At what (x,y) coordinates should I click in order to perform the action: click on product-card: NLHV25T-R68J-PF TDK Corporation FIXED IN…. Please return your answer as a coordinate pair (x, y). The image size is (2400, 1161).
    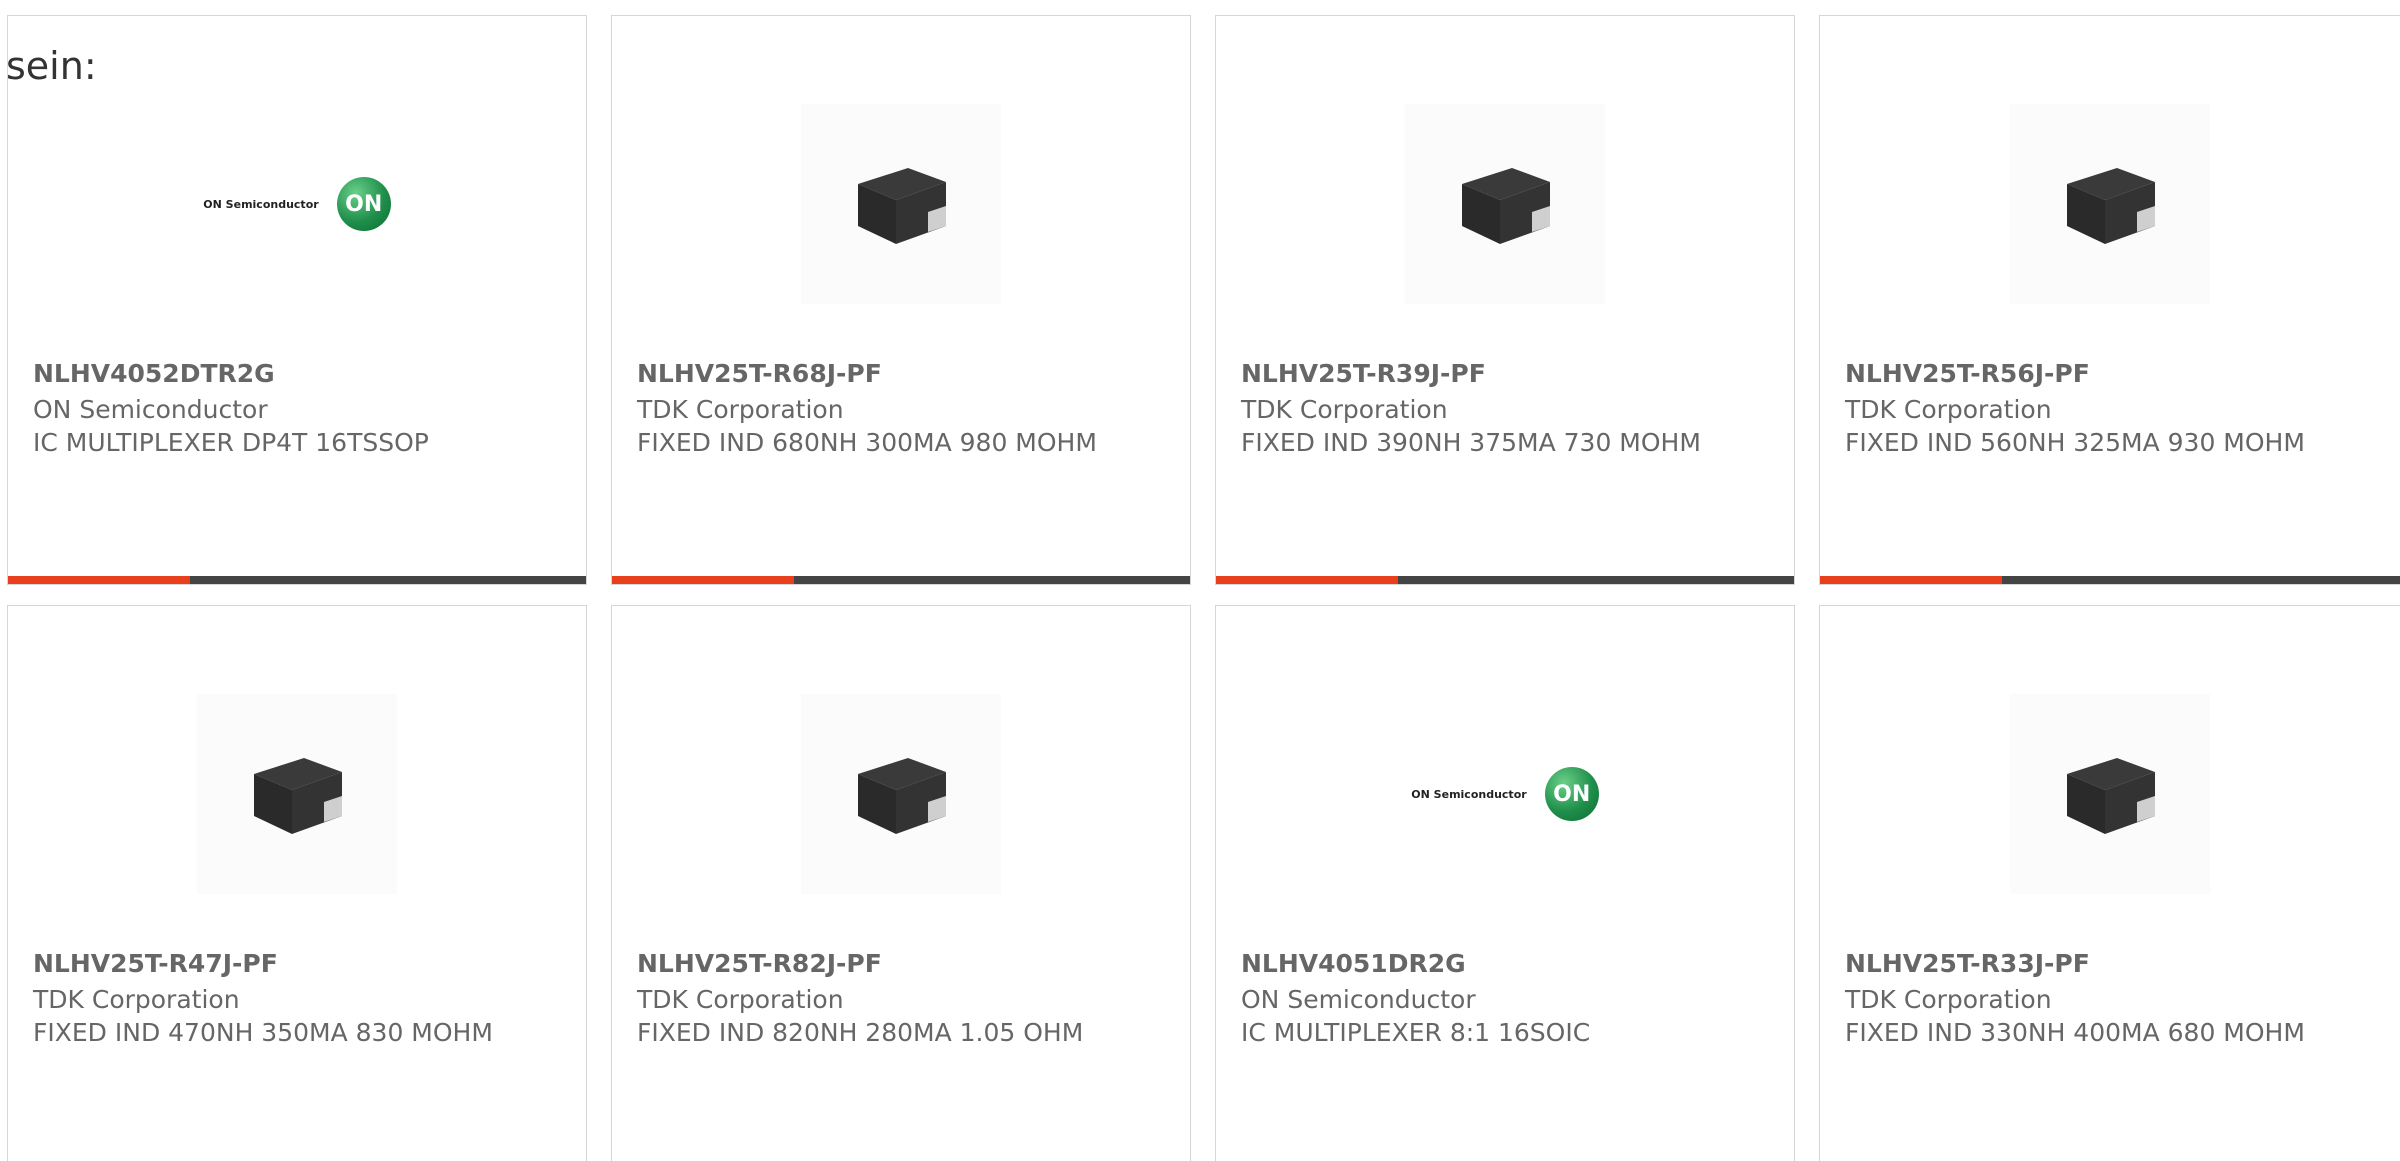
    Looking at the image, I should click on (901, 300).